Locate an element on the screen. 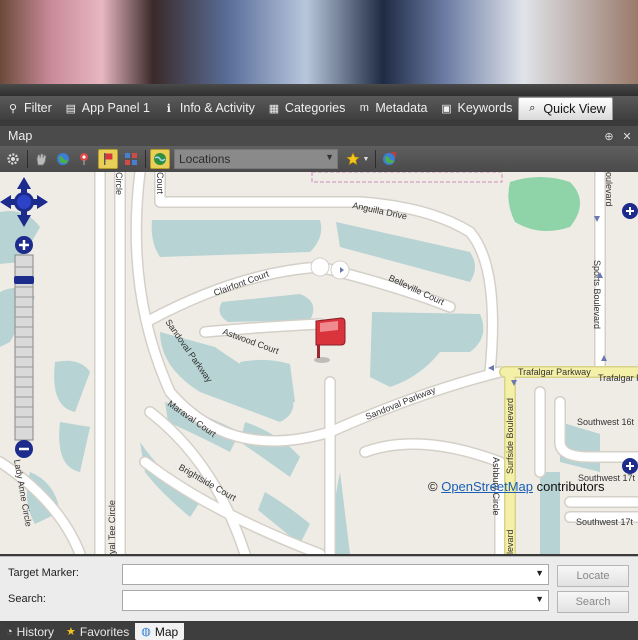 This screenshot has width=638, height=640. map-search-form: Target Marker: ▼ Locate Search: ▼ Search is located at coordinates (319, 588).